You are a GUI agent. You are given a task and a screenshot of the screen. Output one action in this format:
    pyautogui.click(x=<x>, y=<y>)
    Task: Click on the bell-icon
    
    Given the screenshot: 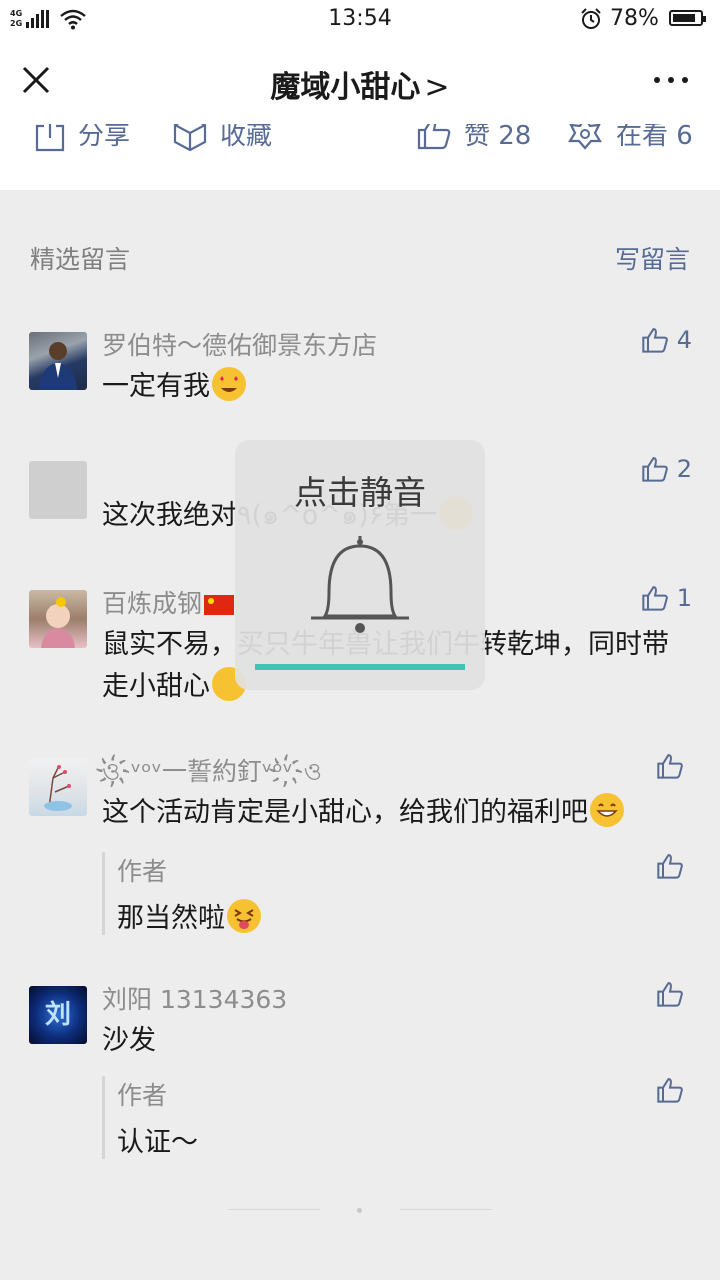 What is the action you would take?
    pyautogui.click(x=360, y=584)
    